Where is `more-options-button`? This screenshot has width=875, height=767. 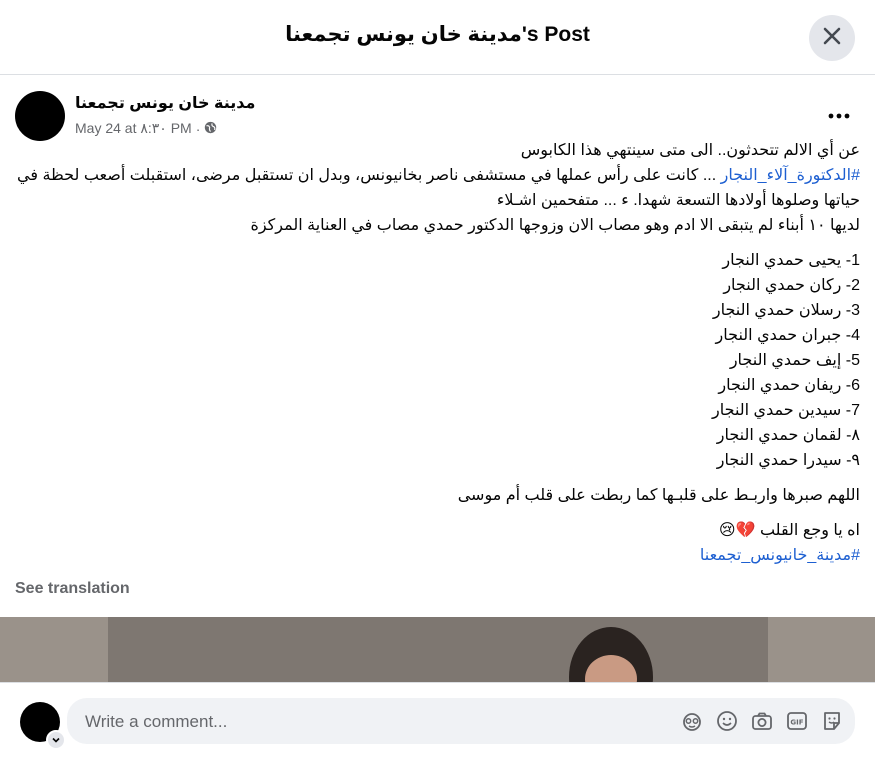 more-options-button is located at coordinates (839, 115).